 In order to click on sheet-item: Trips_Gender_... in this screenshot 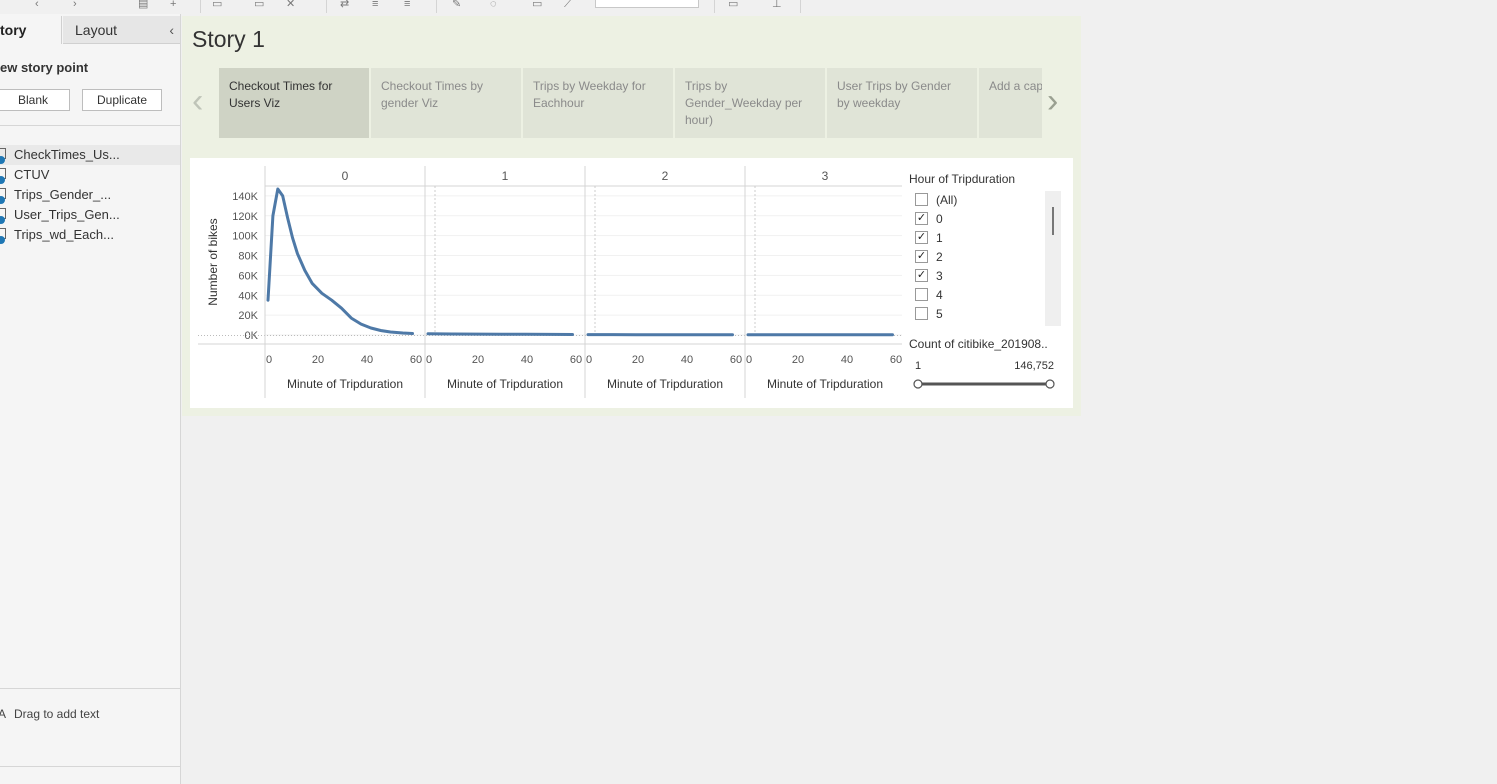, I will do `click(90, 195)`.